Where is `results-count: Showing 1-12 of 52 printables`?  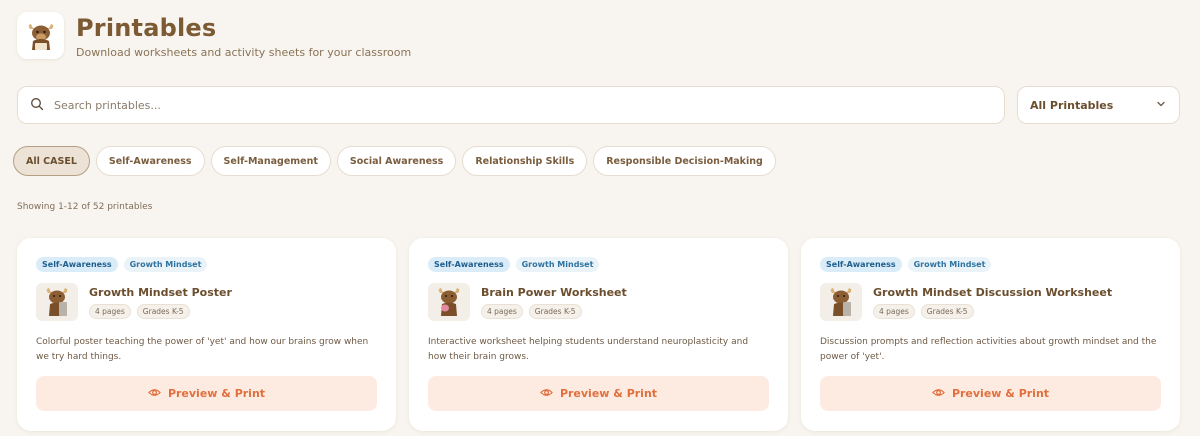 results-count: Showing 1-12 of 52 printables is located at coordinates (85, 207).